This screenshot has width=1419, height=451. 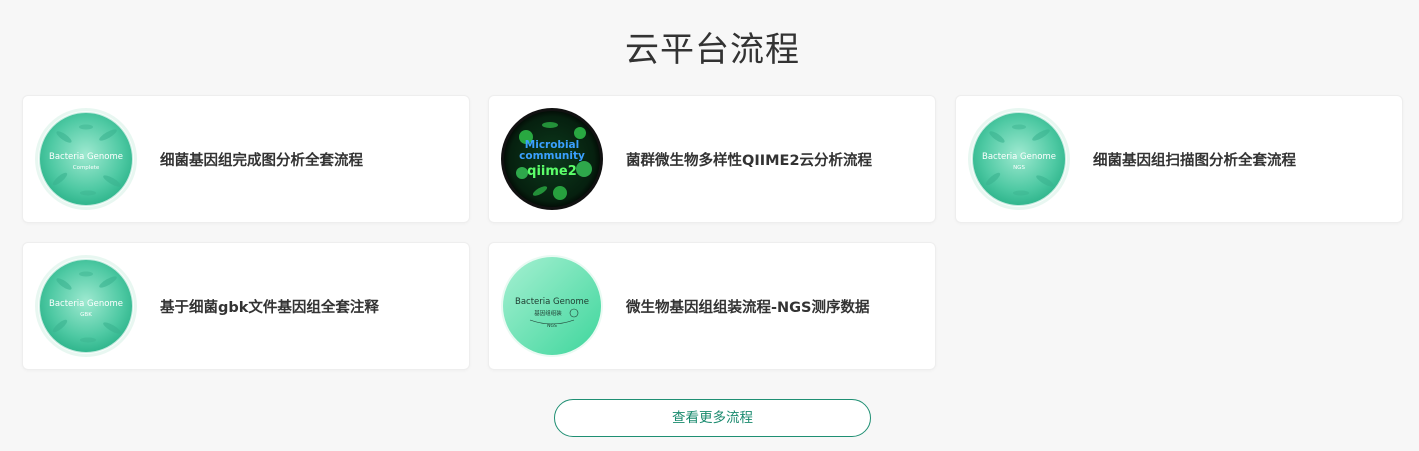 What do you see at coordinates (548, 313) in the screenshot?
I see `thumbnail-subtitle: 基因组组装` at bounding box center [548, 313].